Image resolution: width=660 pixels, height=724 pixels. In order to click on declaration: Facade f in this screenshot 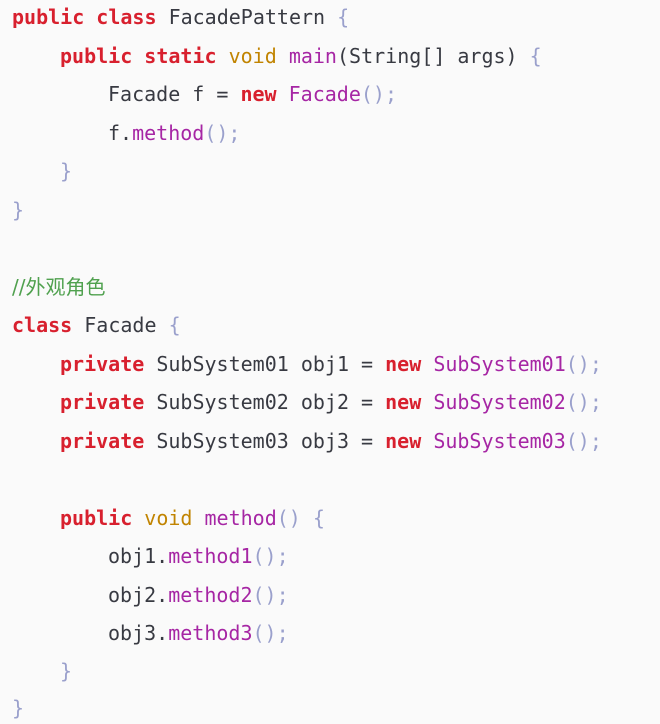, I will do `click(156, 94)`.